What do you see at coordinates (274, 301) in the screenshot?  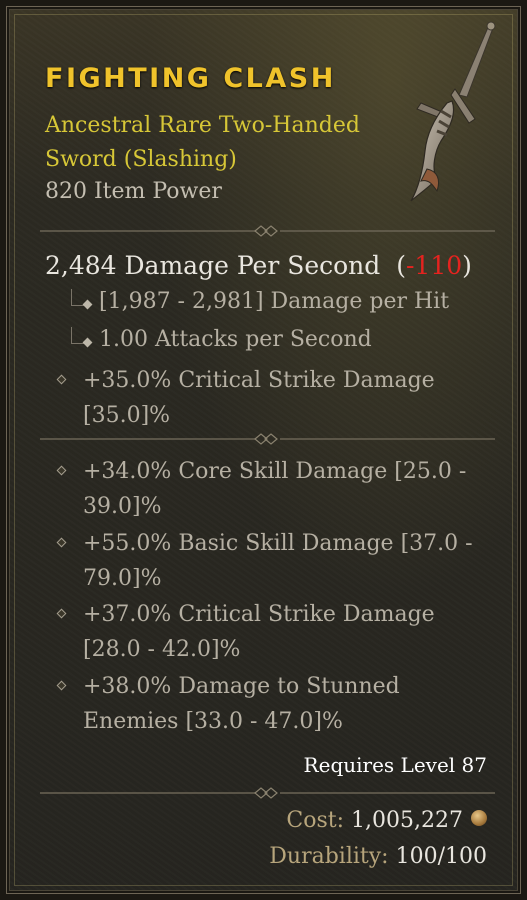 I see `damage-per-hit: [1,987 - 2,981] Damage per Hit` at bounding box center [274, 301].